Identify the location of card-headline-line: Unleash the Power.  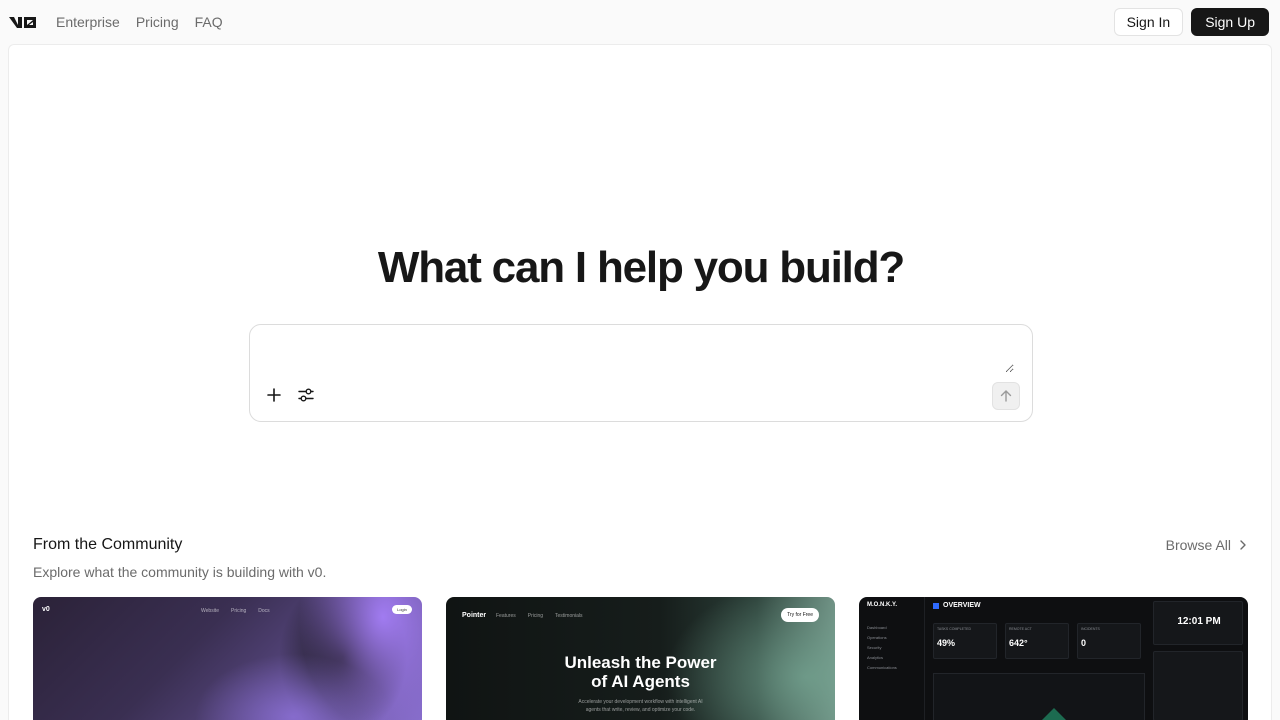
(640, 662).